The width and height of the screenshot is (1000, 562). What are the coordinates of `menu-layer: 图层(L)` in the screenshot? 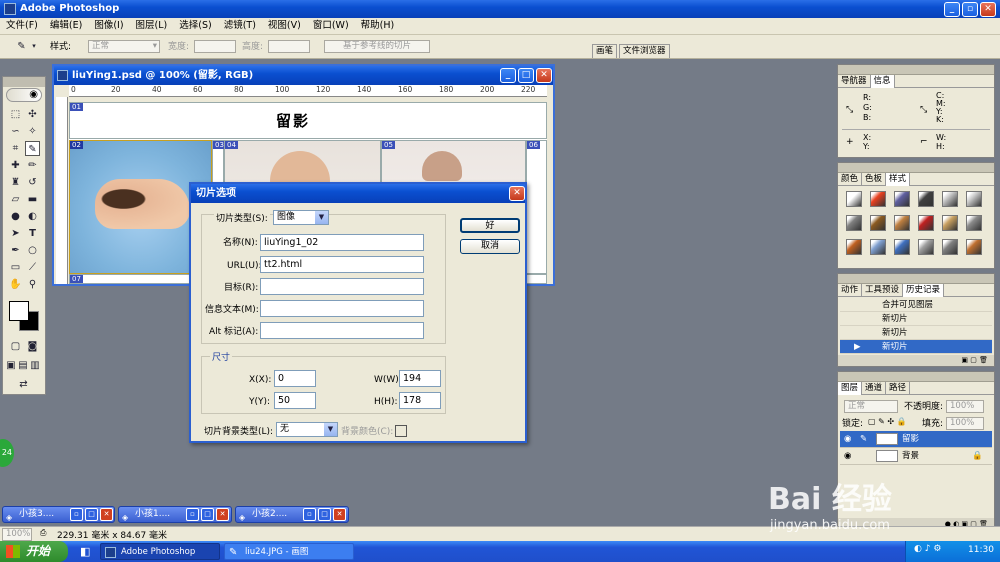 It's located at (152, 26).